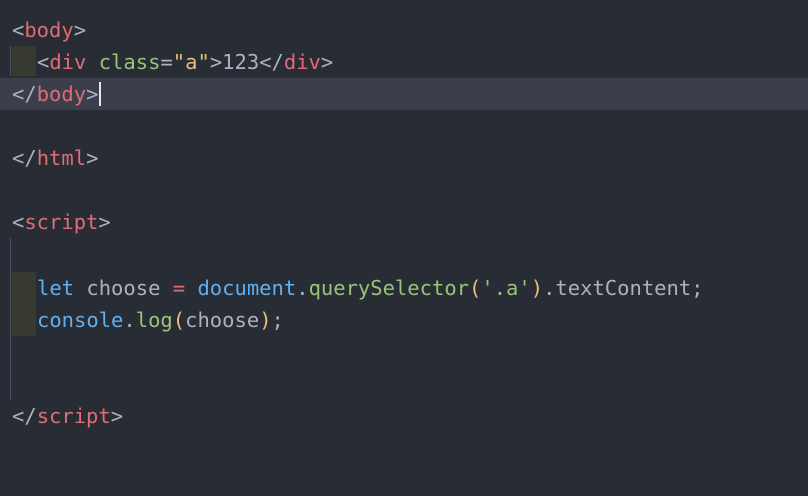  What do you see at coordinates (191, 62) in the screenshot?
I see `attr-value: "a"` at bounding box center [191, 62].